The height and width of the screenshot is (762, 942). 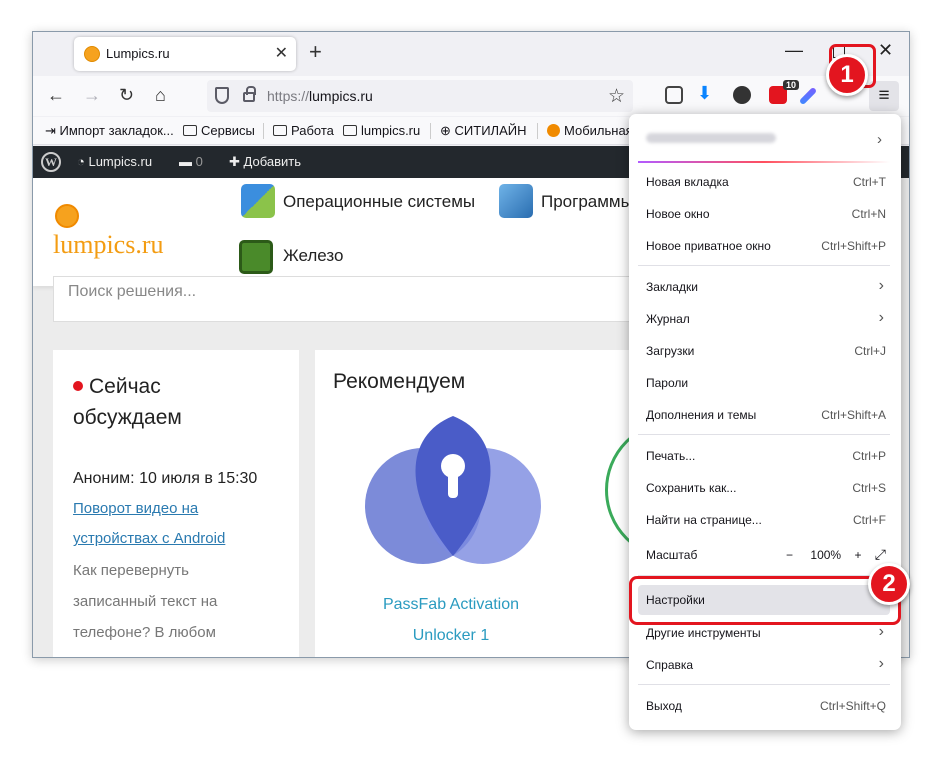 What do you see at coordinates (379, 202) in the screenshot?
I see `category-os: Операционные системы` at bounding box center [379, 202].